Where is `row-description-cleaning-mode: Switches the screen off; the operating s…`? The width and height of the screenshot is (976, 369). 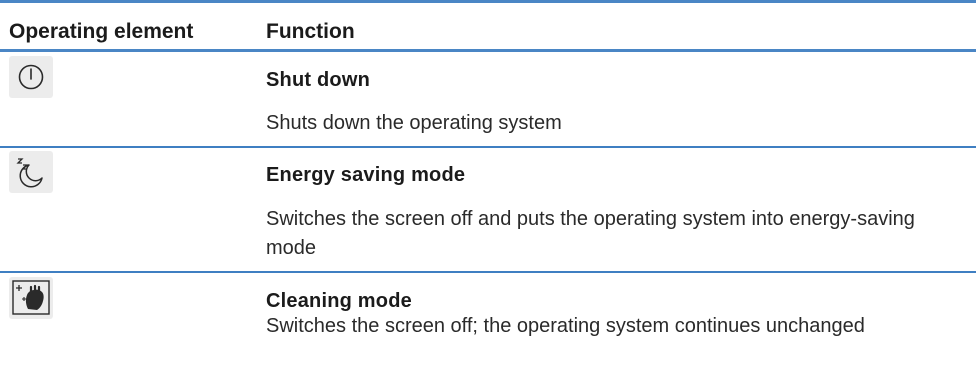 row-description-cleaning-mode: Switches the screen off; the operating s… is located at coordinates (565, 326).